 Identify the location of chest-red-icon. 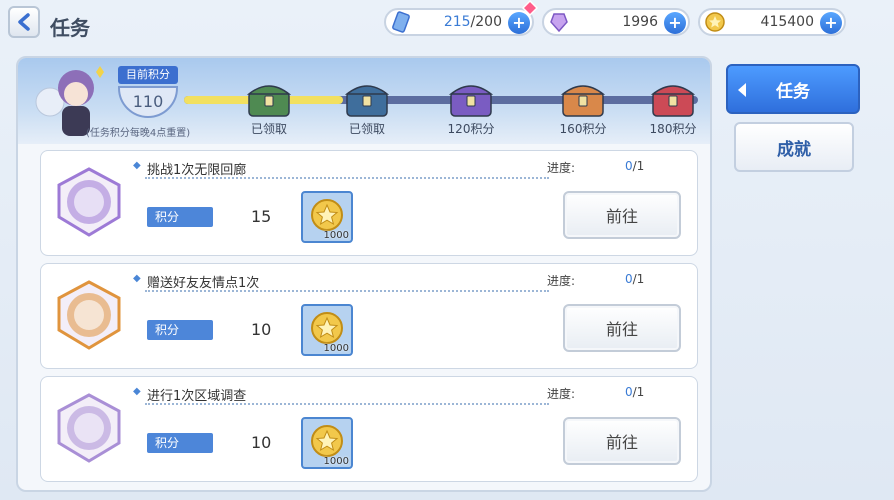
(673, 98).